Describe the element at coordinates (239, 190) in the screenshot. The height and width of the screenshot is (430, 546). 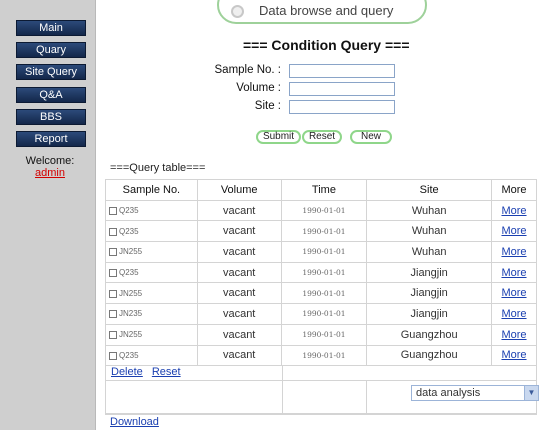
I see `header-volume: Volume` at that location.